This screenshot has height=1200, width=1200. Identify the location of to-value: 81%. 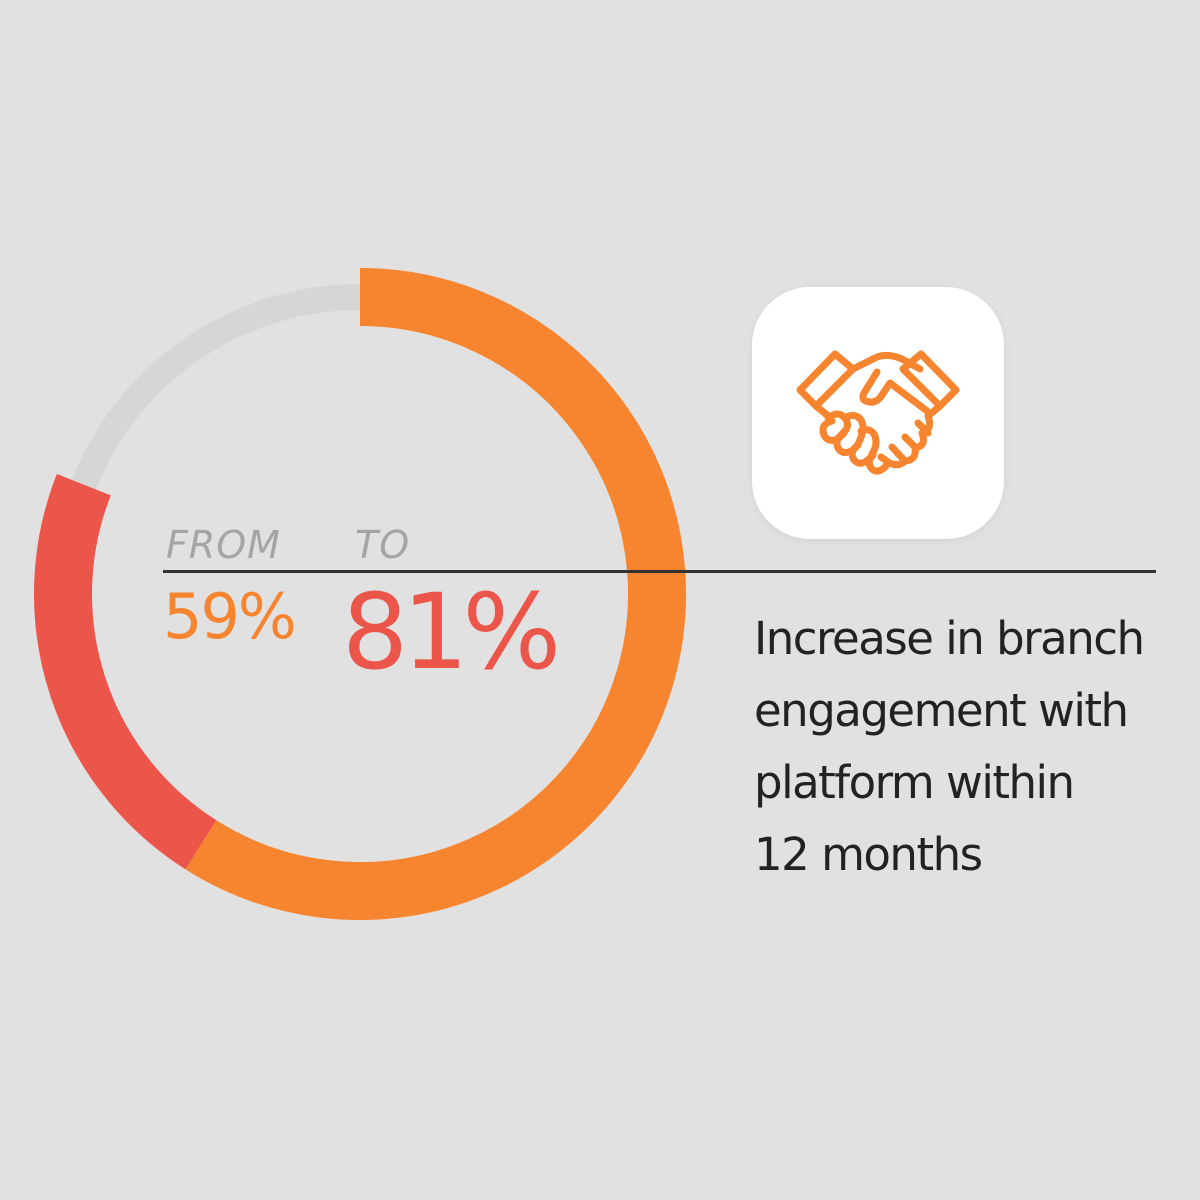
(451, 632).